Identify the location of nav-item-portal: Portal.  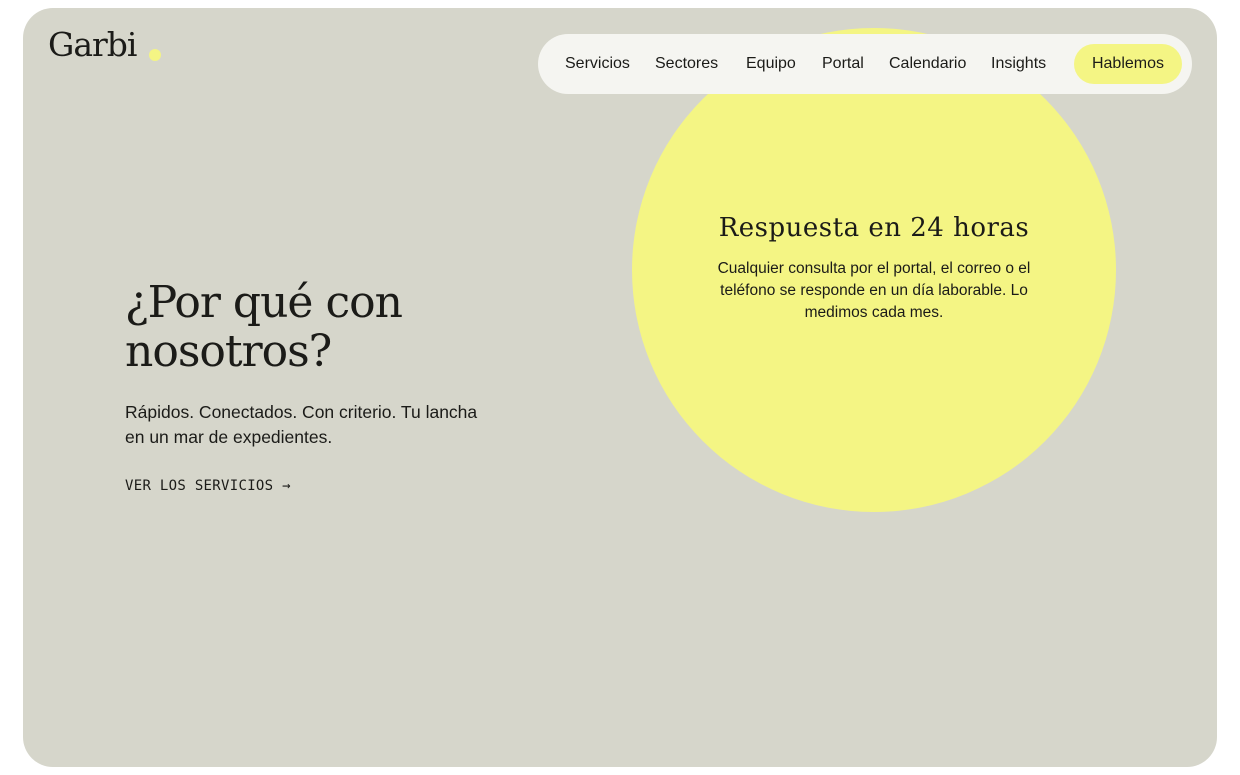
(843, 64).